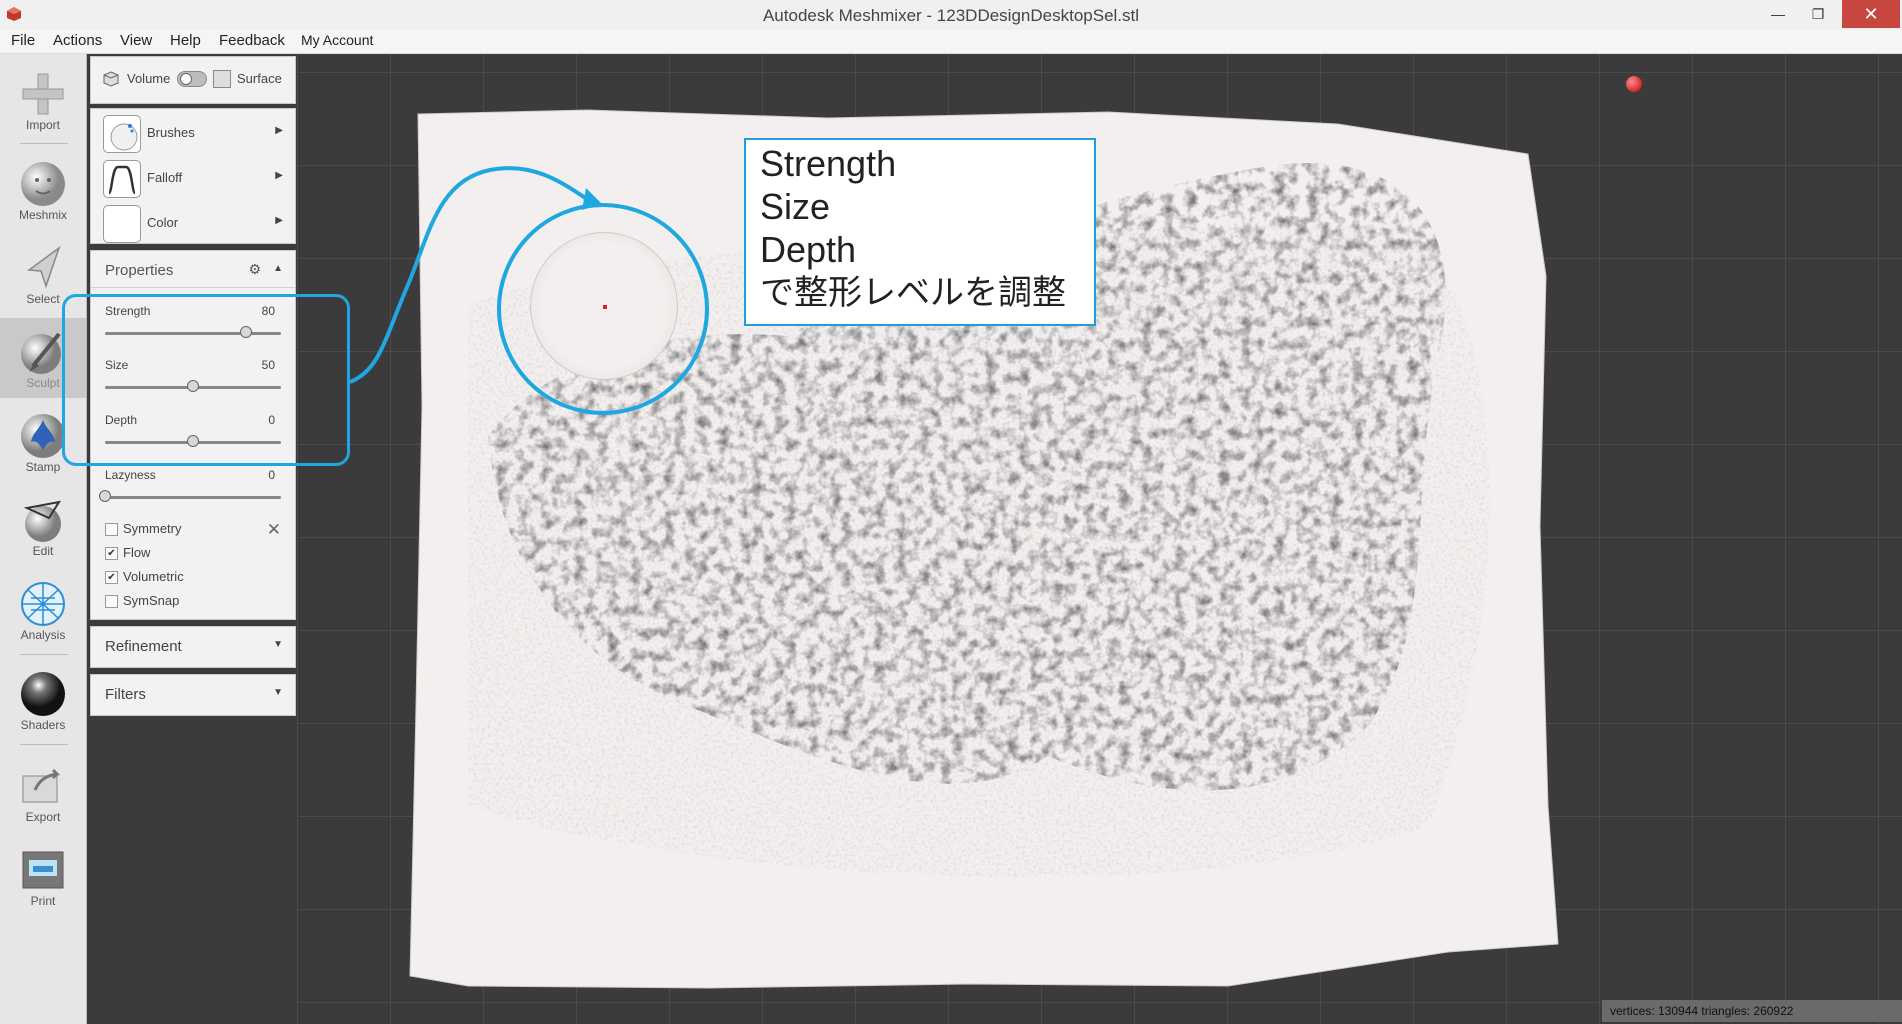 The width and height of the screenshot is (1902, 1024). What do you see at coordinates (43, 725) in the screenshot?
I see `tool-shaders-label: Shaders` at bounding box center [43, 725].